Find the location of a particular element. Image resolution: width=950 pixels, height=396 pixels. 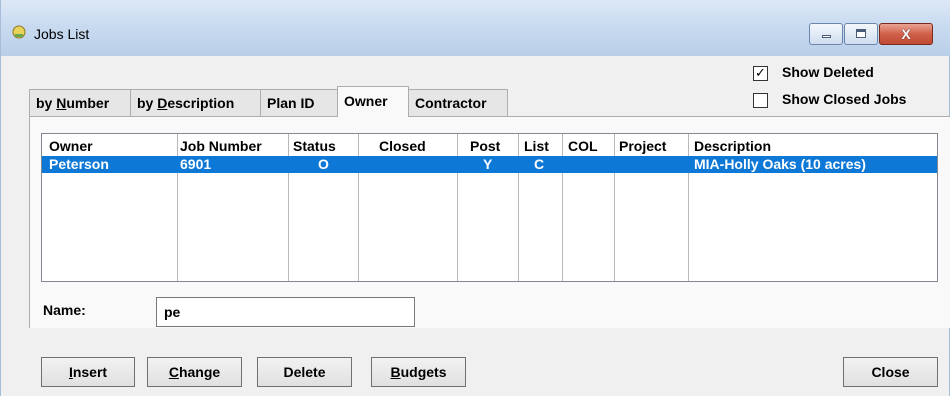

column-header-job-number: Job Number is located at coordinates (221, 146).